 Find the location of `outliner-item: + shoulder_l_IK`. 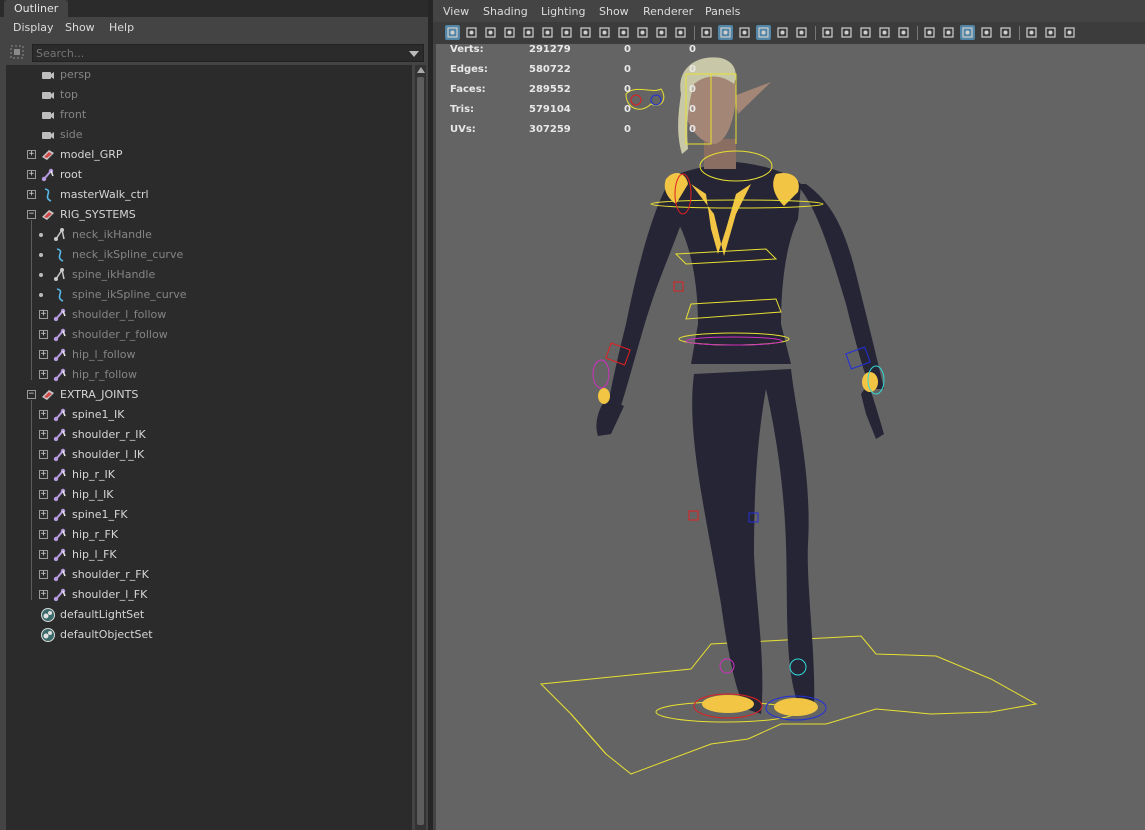

outliner-item: + shoulder_l_IK is located at coordinates (209, 455).